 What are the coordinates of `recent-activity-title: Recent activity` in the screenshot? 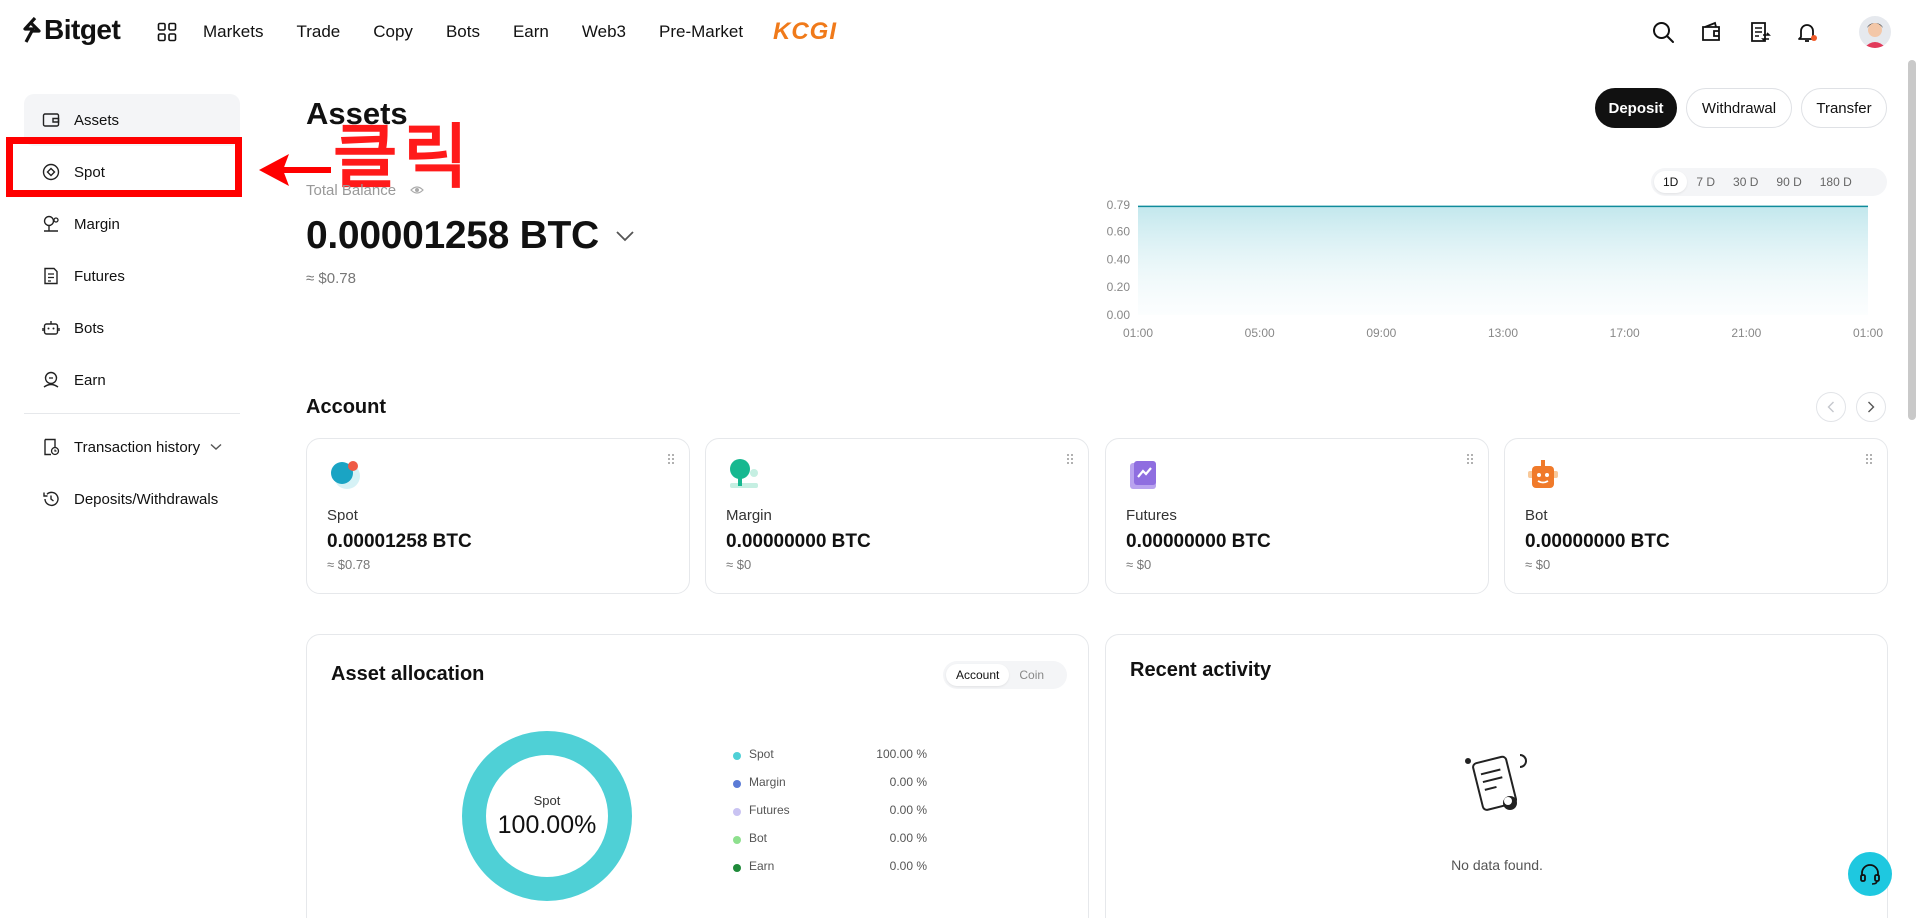 It's located at (1201, 670).